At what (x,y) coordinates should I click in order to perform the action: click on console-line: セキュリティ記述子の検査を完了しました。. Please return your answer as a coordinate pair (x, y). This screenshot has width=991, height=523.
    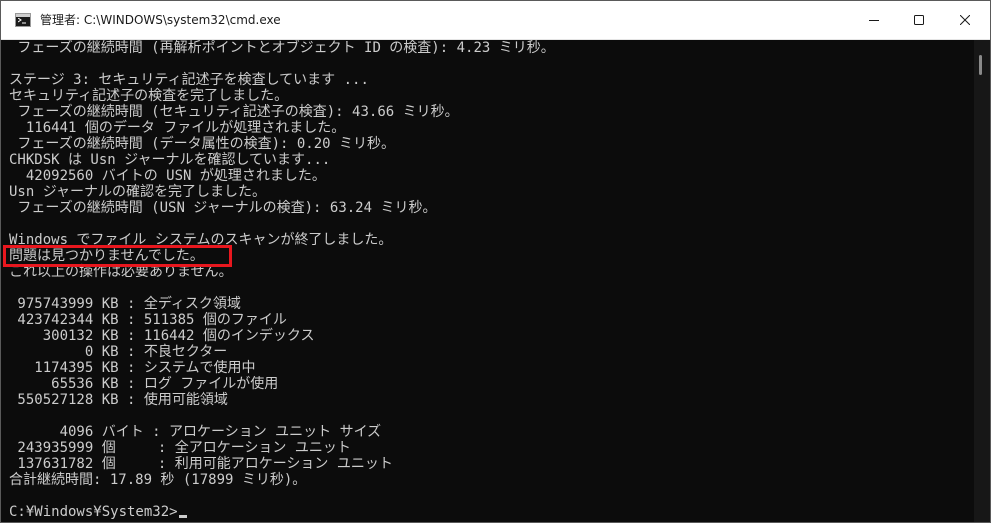
    Looking at the image, I should click on (149, 96).